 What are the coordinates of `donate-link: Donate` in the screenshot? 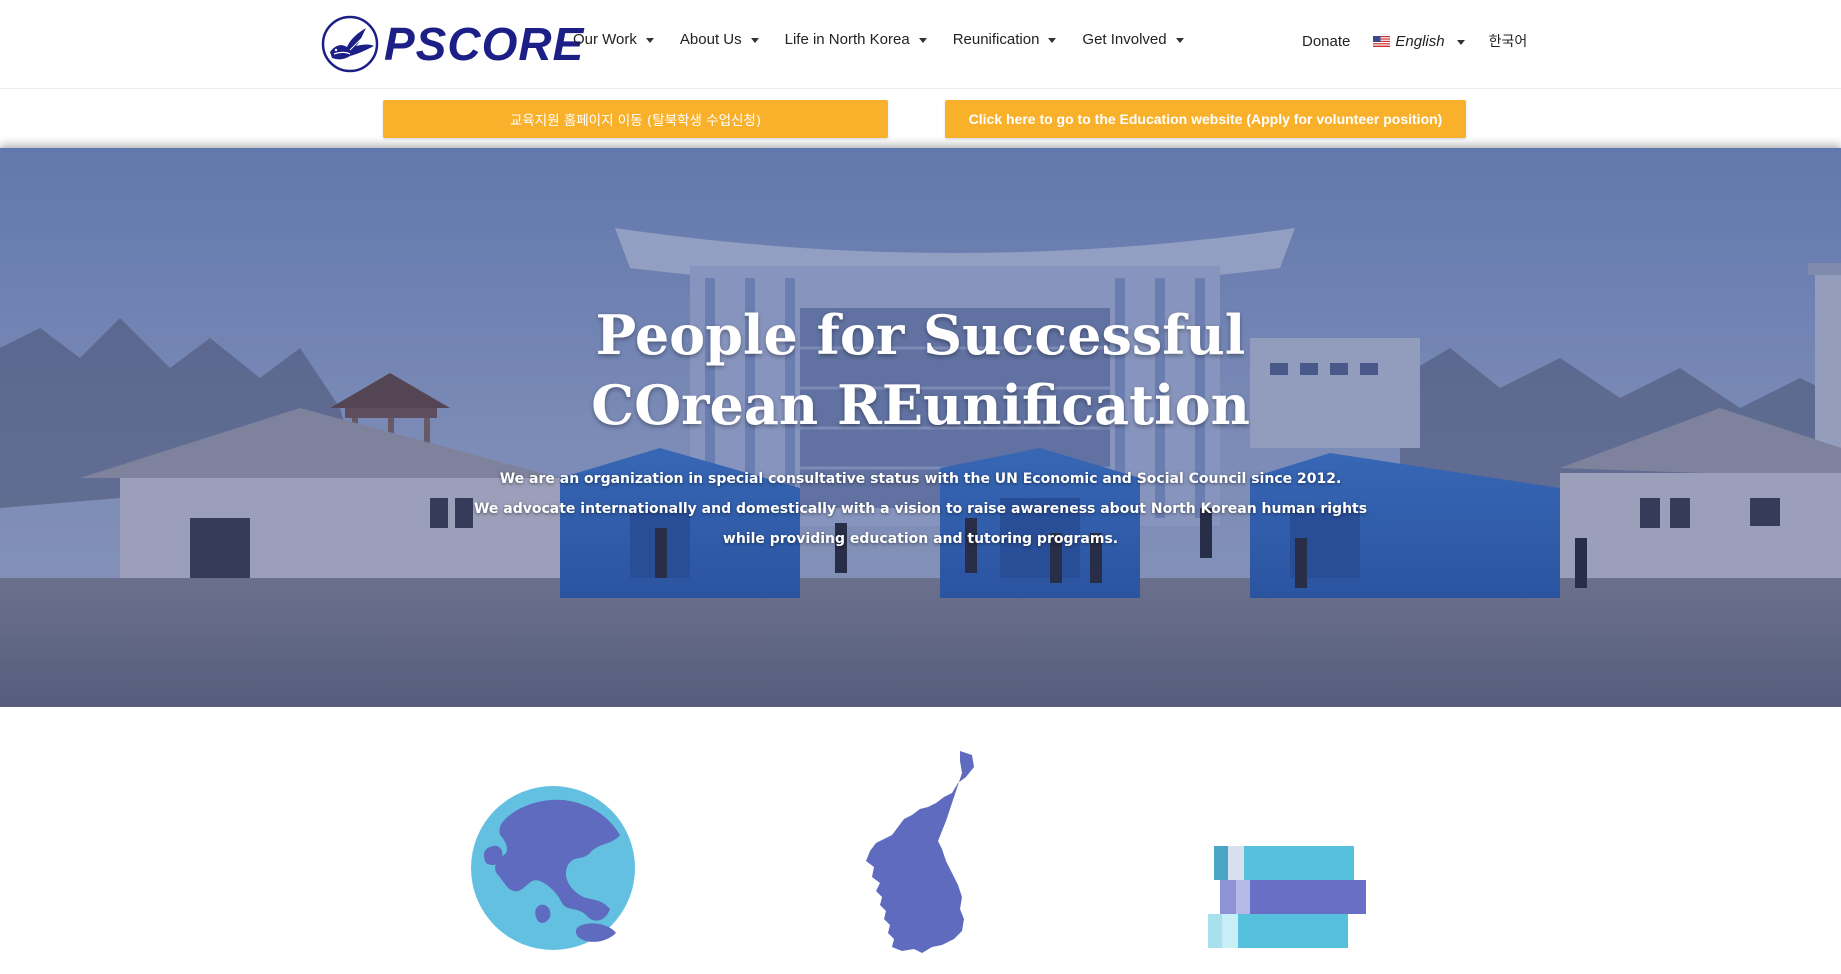 It's located at (1326, 41).